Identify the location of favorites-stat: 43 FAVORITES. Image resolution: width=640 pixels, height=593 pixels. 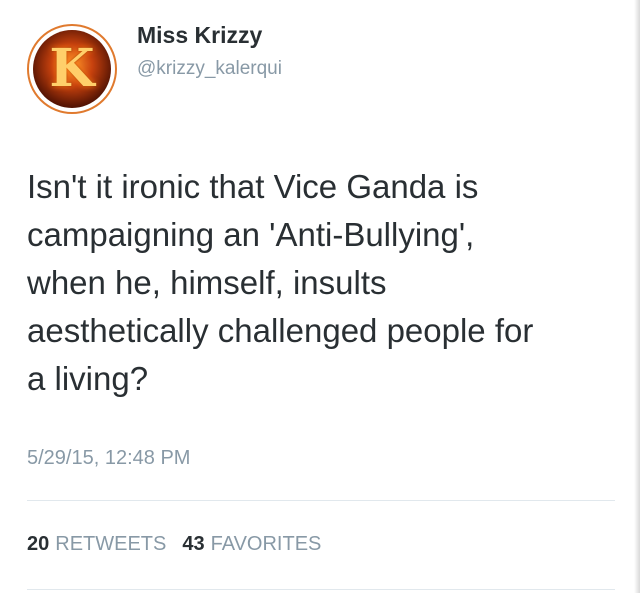
(251, 544).